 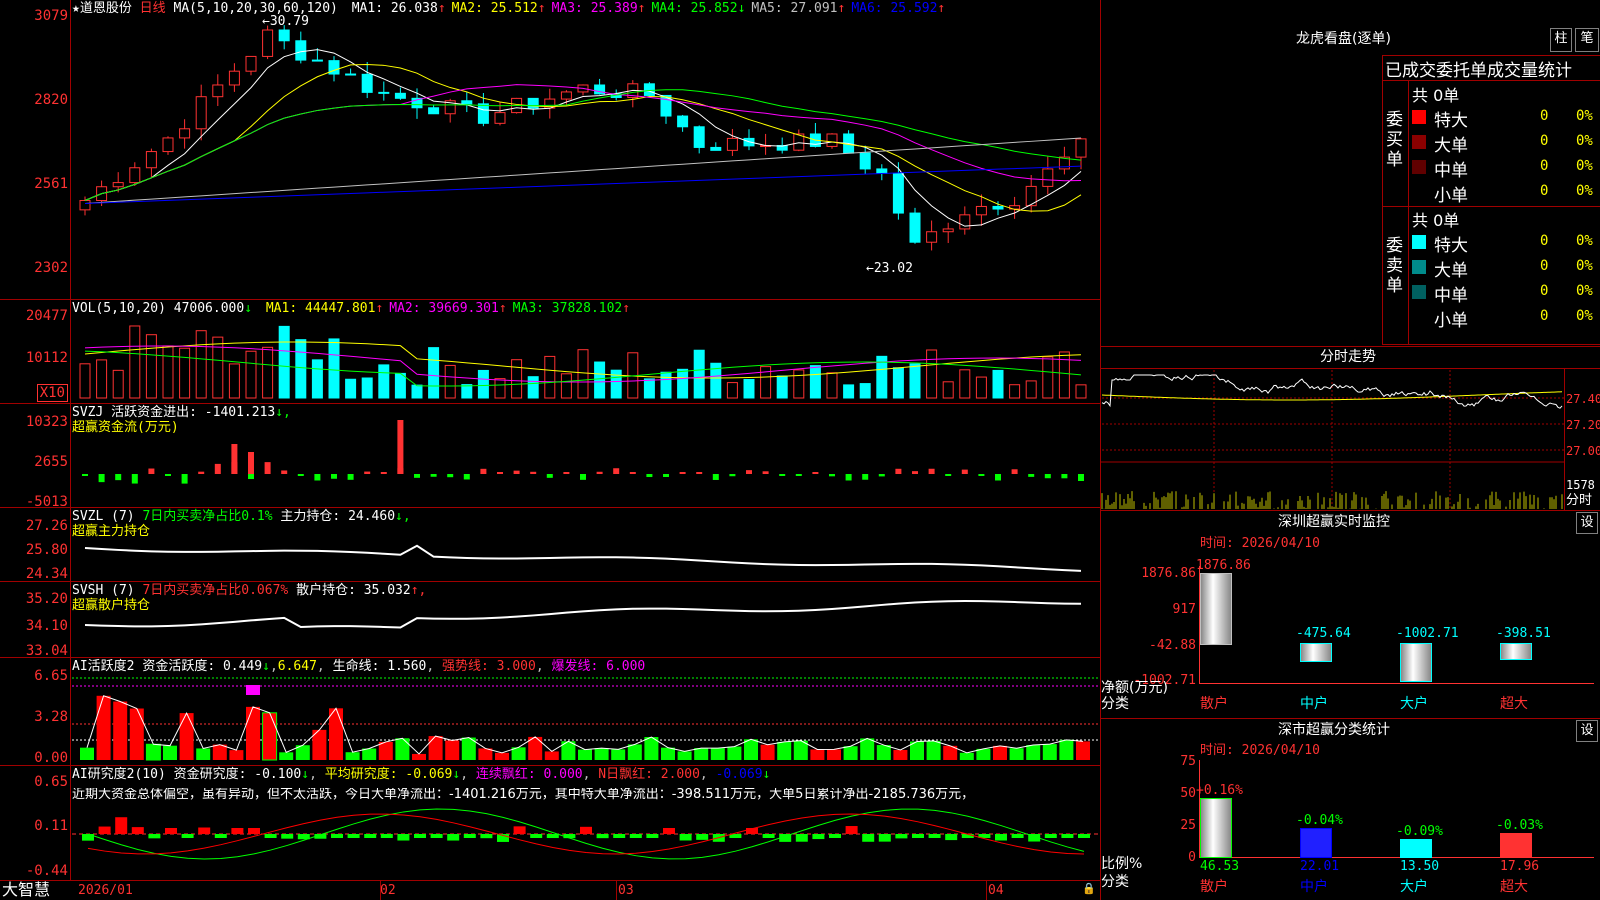 I want to click on monitor-bar-value: 1876.86, so click(x=1223, y=565).